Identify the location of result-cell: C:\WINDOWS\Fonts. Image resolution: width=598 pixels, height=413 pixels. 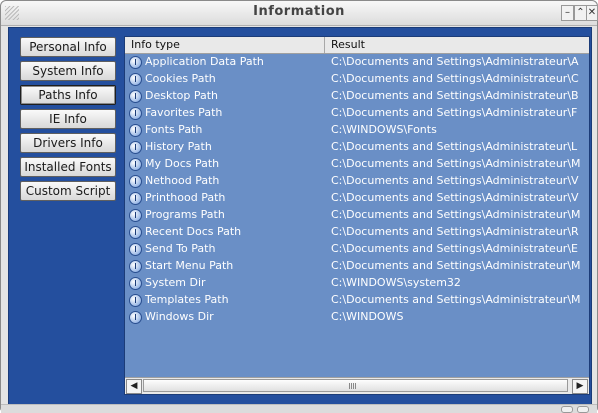
(384, 129).